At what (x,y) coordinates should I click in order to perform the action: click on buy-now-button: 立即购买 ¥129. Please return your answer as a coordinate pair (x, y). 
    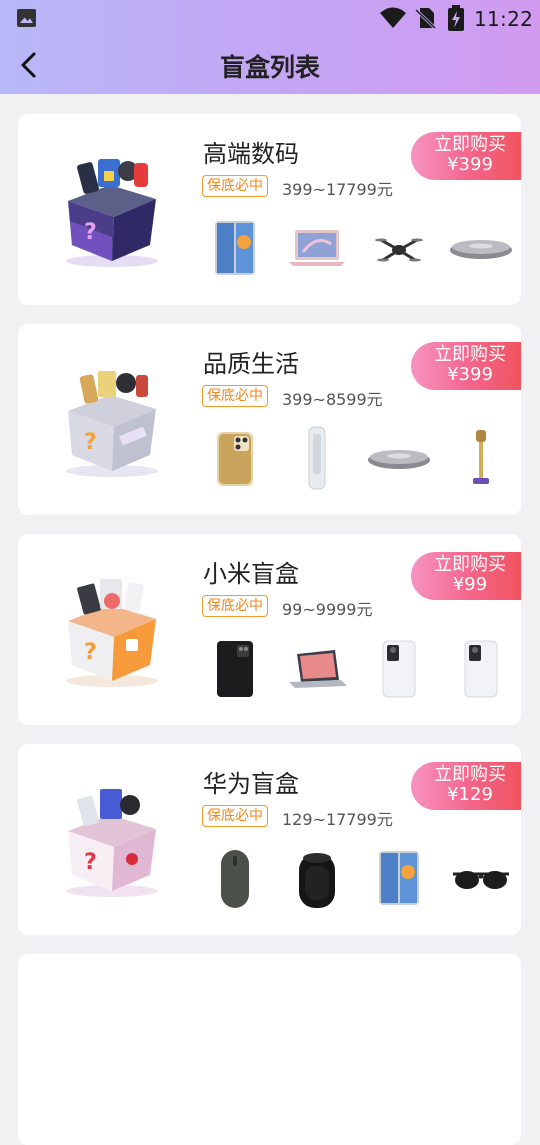
    Looking at the image, I should click on (466, 786).